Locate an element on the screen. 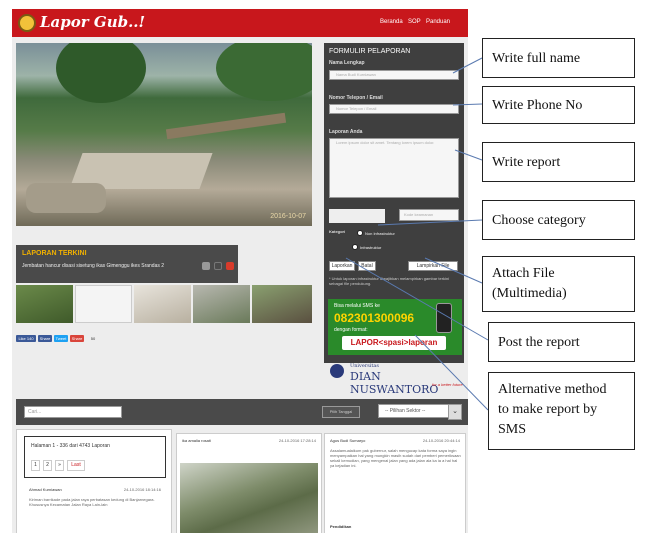  annotation-category: Choose category is located at coordinates (558, 220).